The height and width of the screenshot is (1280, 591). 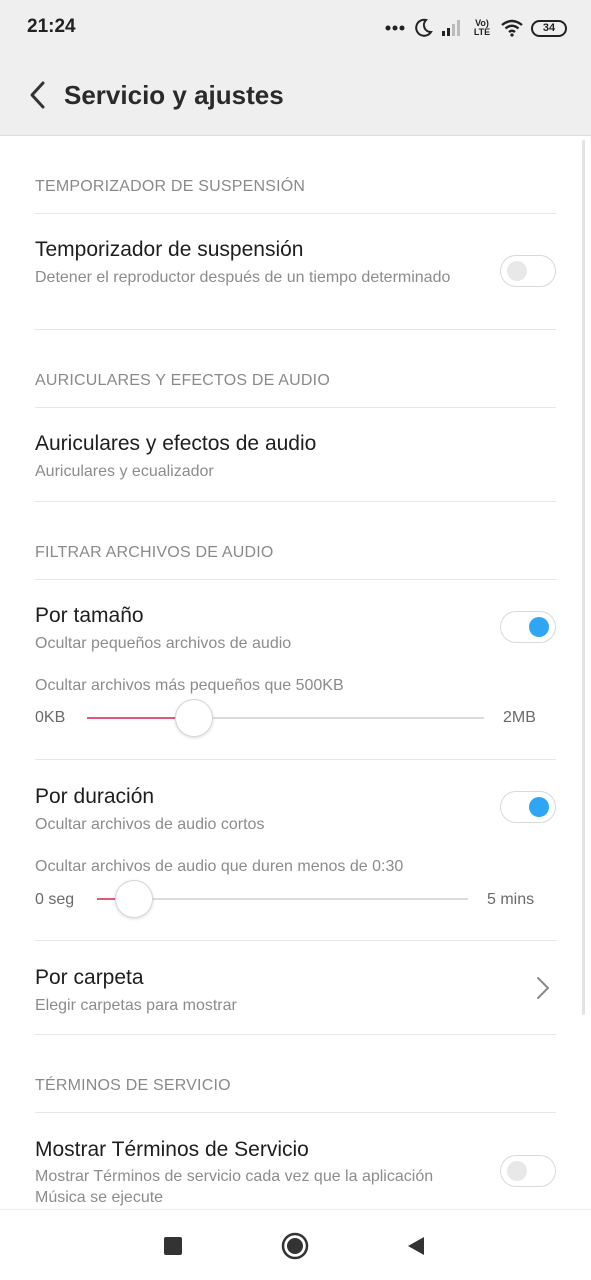 What do you see at coordinates (528, 1171) in the screenshot?
I see `terms-toggle` at bounding box center [528, 1171].